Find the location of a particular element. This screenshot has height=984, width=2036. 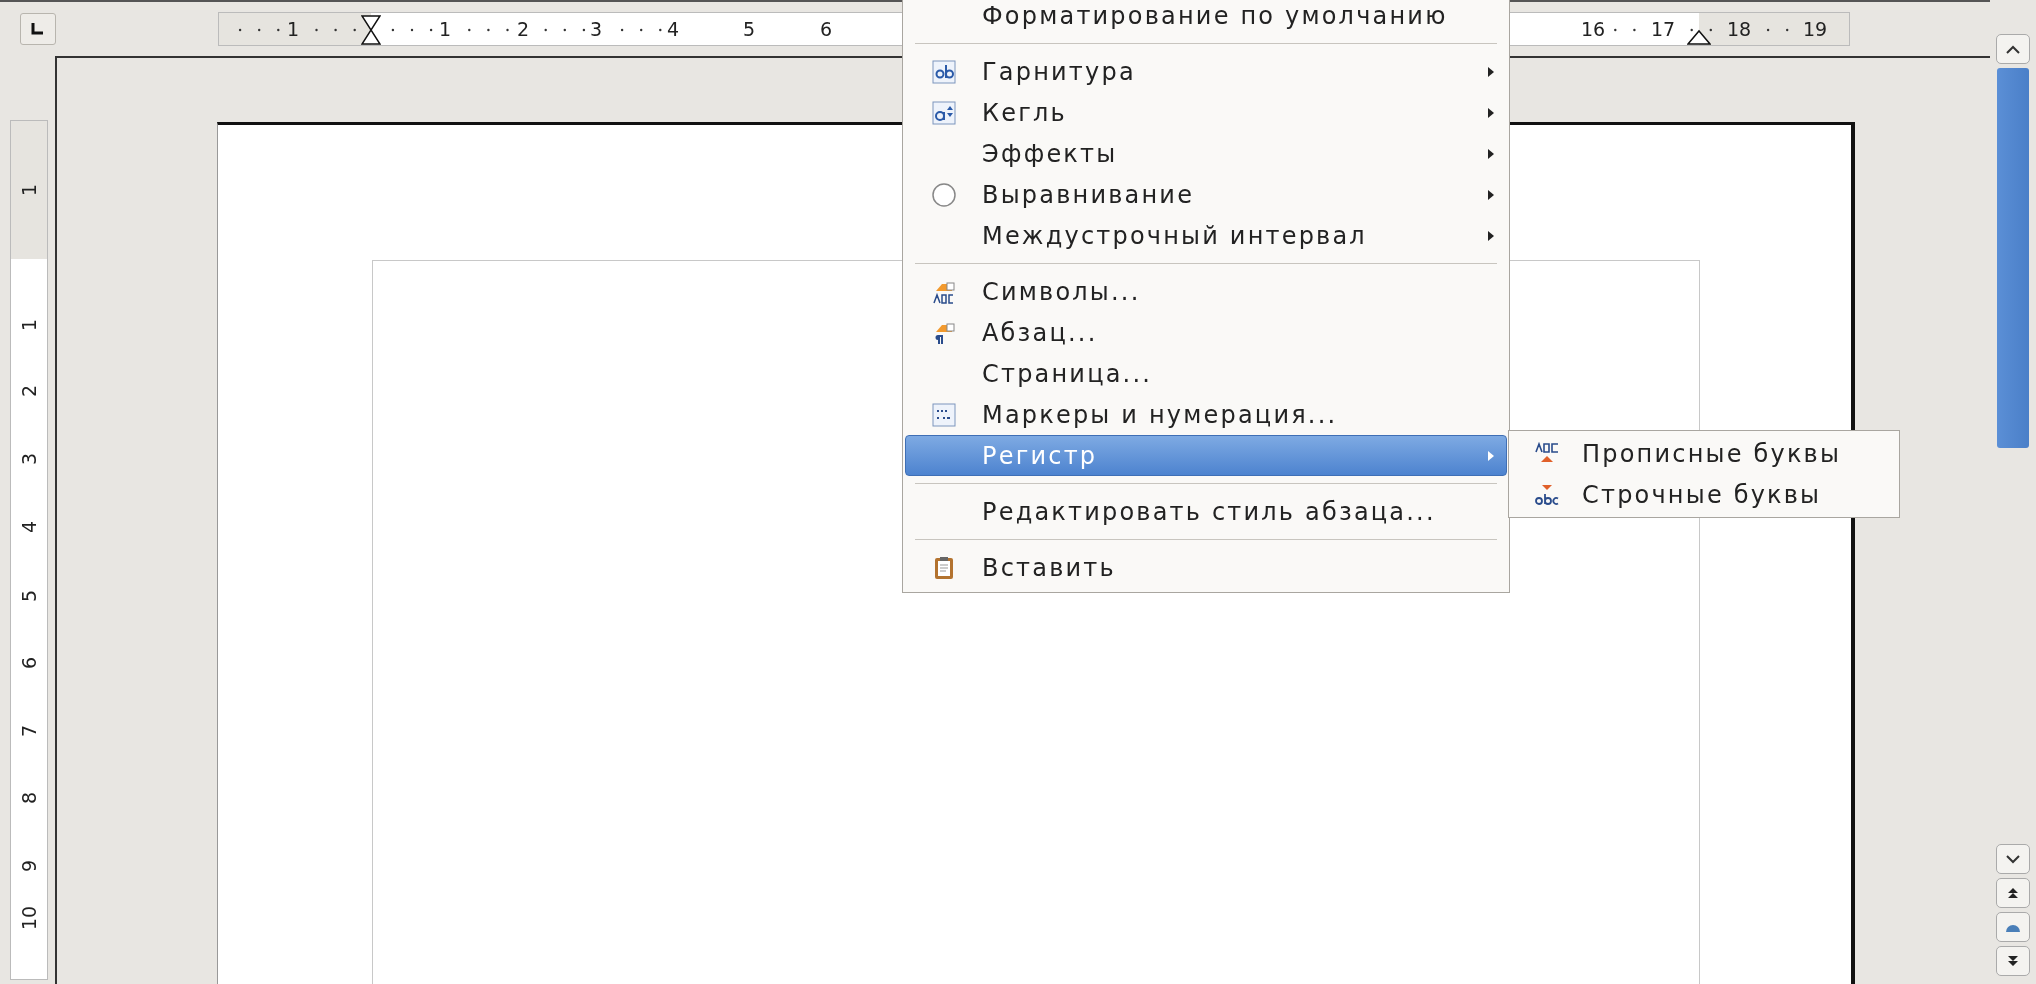

menu-item: Эффекты is located at coordinates (1206, 153).